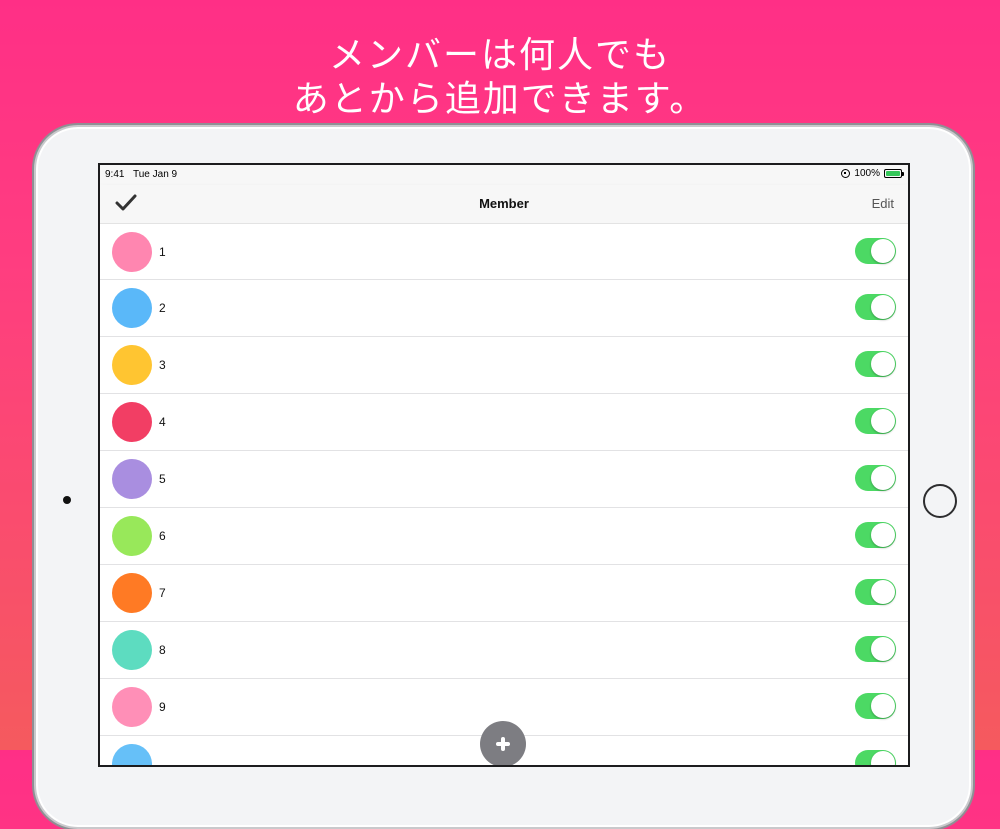 The image size is (1000, 829). Describe the element at coordinates (162, 707) in the screenshot. I see `member-name: 9` at that location.